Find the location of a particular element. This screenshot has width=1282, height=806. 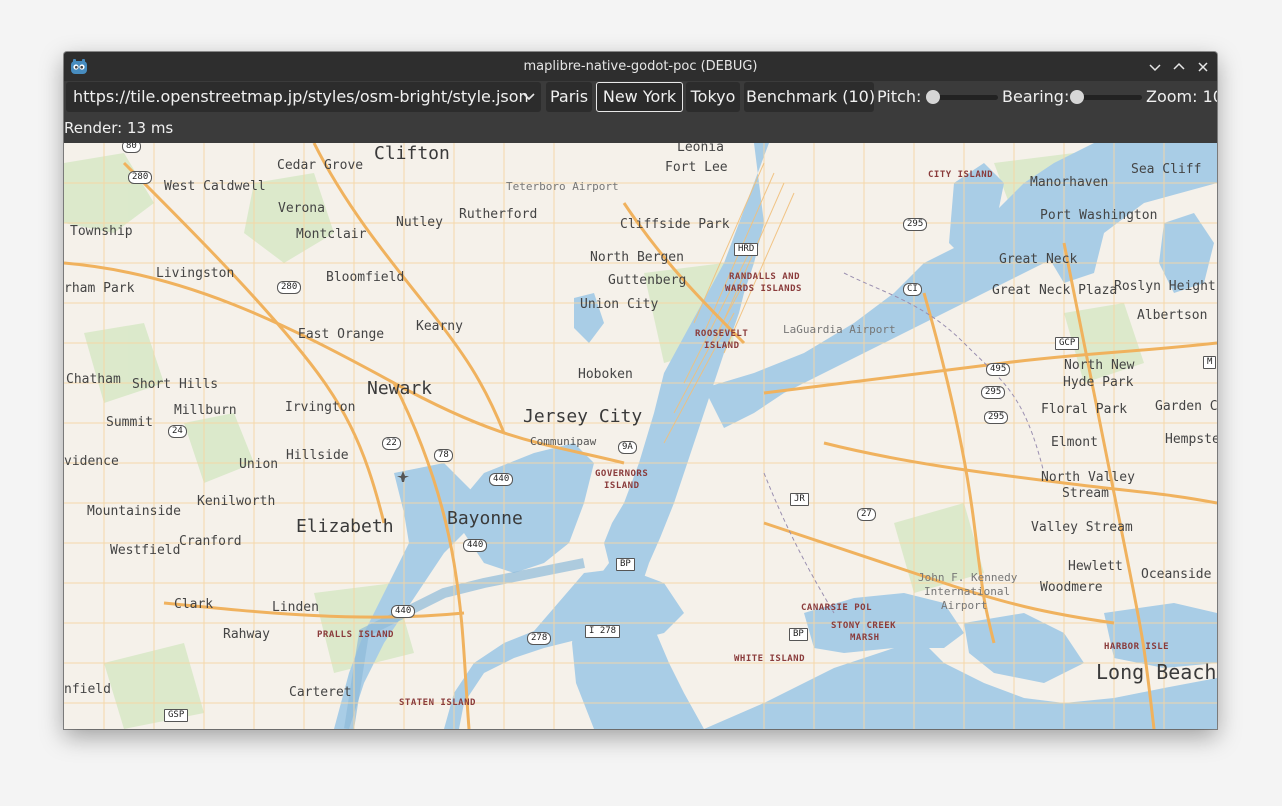

map-label-town: Hillside is located at coordinates (317, 455).